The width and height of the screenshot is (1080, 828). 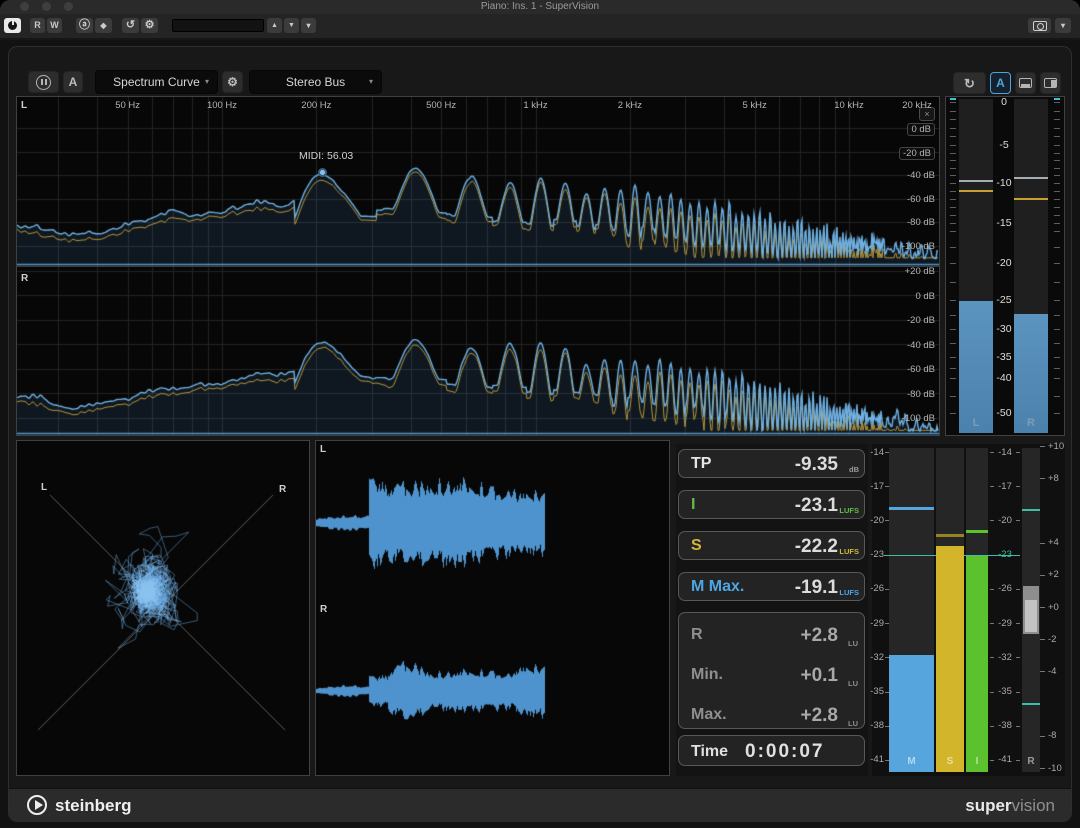 What do you see at coordinates (24, 6) in the screenshot?
I see `traffic-close-button` at bounding box center [24, 6].